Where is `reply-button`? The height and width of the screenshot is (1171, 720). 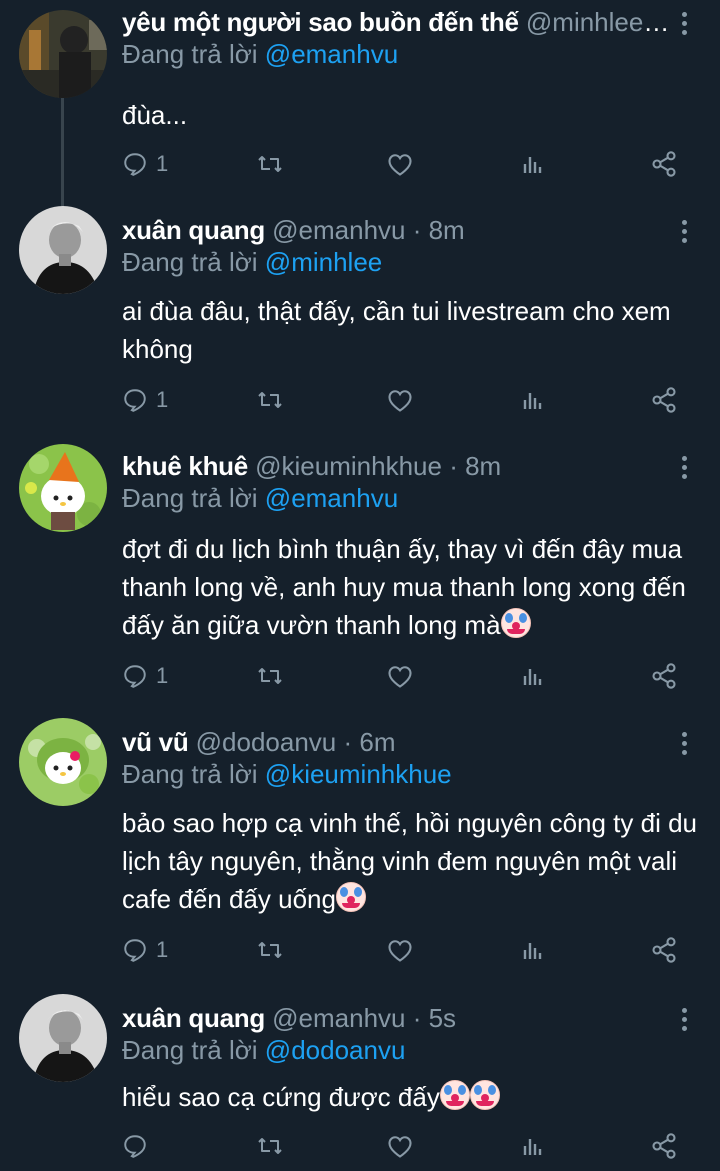 reply-button is located at coordinates (139, 1146).